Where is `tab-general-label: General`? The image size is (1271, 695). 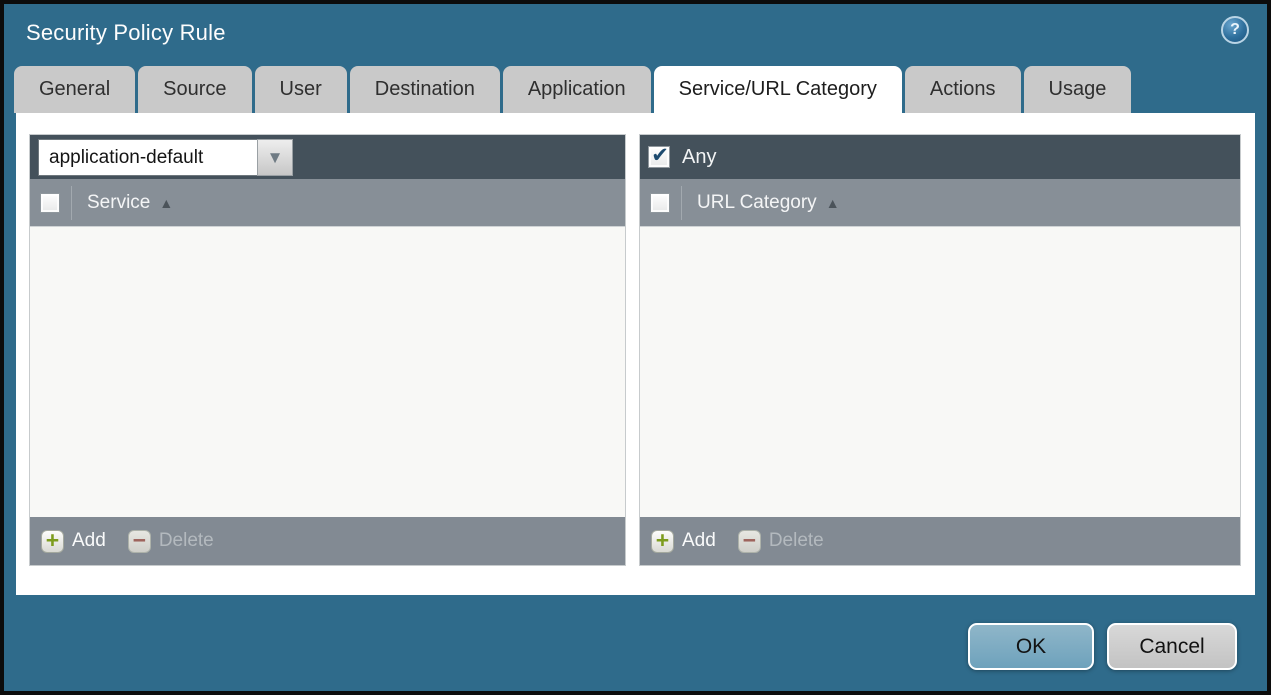 tab-general-label: General is located at coordinates (75, 89).